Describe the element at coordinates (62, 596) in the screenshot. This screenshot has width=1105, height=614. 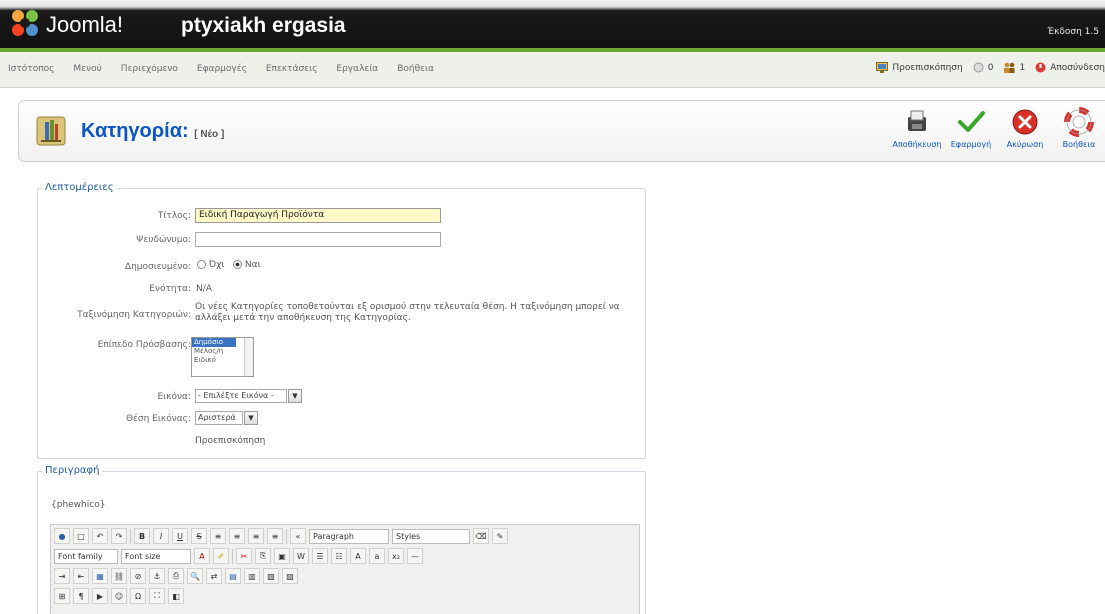
I see `visual-aid-icon: ⊞` at that location.